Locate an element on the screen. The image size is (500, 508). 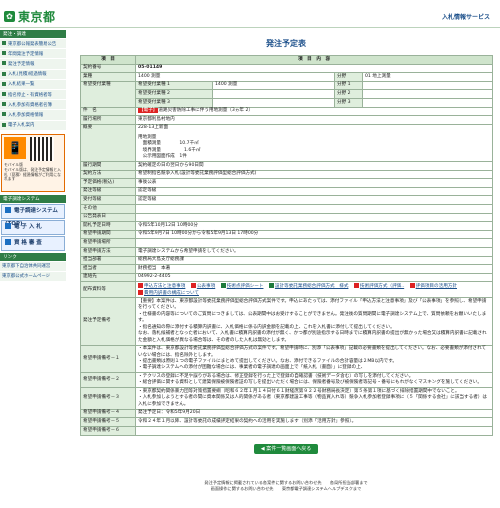
row-label: その他 is located at coordinates (108, 208).